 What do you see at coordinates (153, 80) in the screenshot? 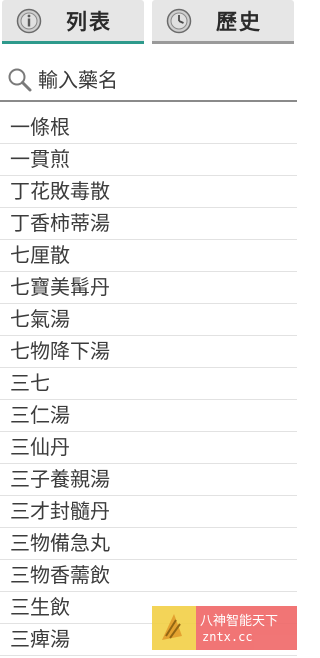
I see `search-input` at bounding box center [153, 80].